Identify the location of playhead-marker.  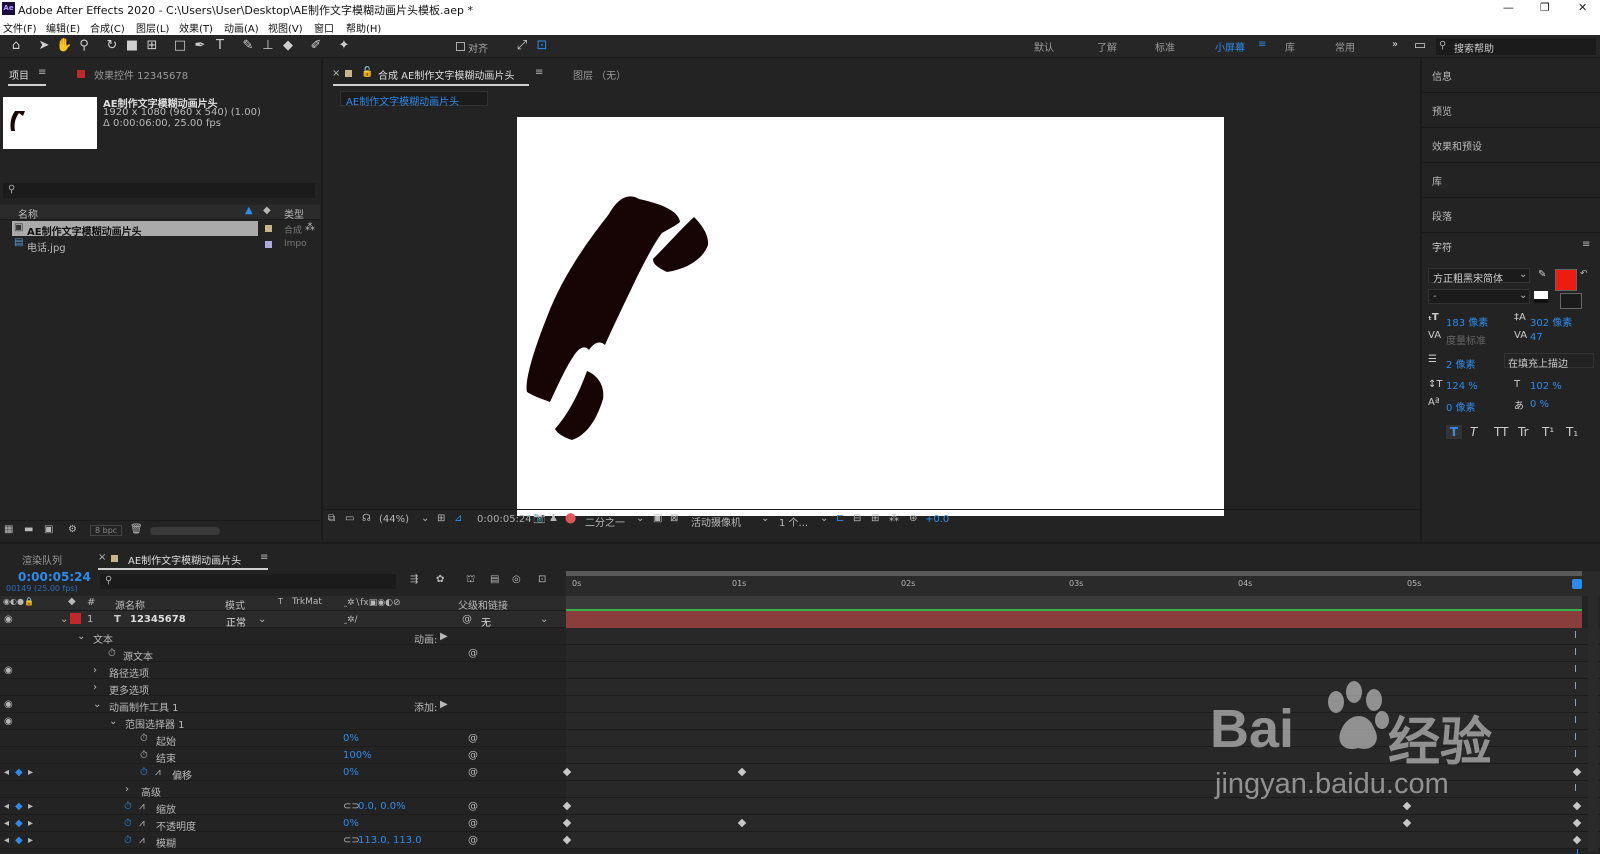
(1577, 584).